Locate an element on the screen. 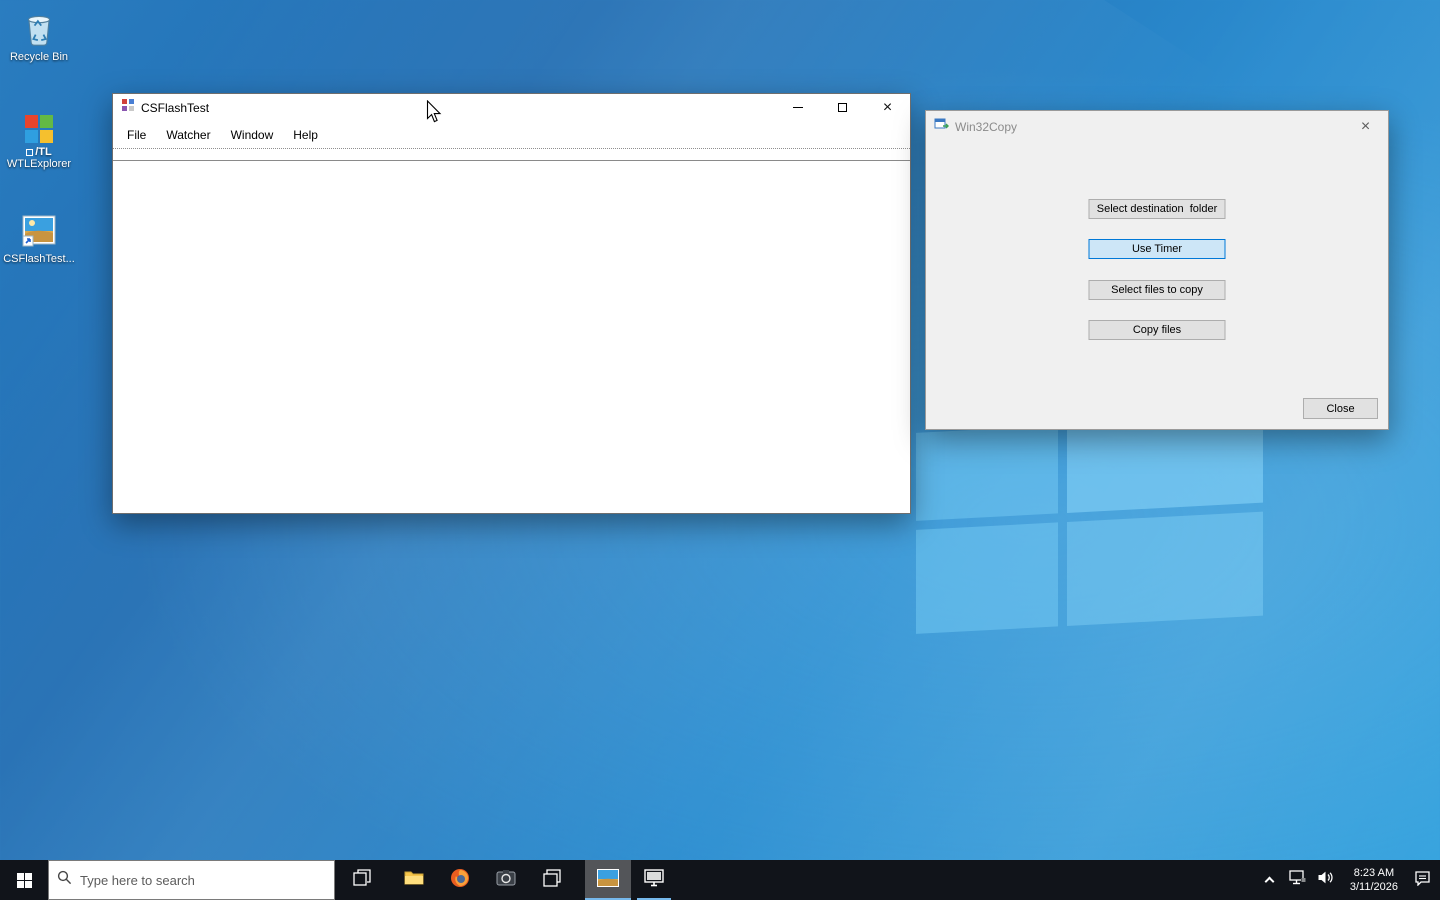 This screenshot has height=900, width=1440. menu-item-watcher: Watcher is located at coordinates (188, 135).